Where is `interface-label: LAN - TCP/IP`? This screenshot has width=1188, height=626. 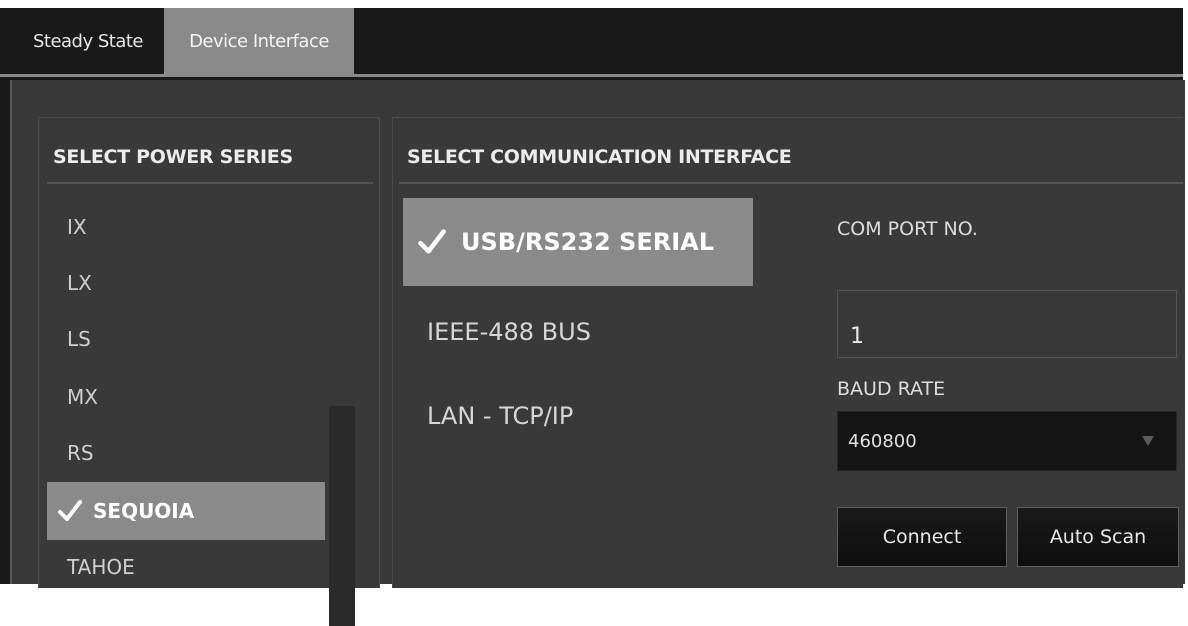
interface-label: LAN - TCP/IP is located at coordinates (500, 416).